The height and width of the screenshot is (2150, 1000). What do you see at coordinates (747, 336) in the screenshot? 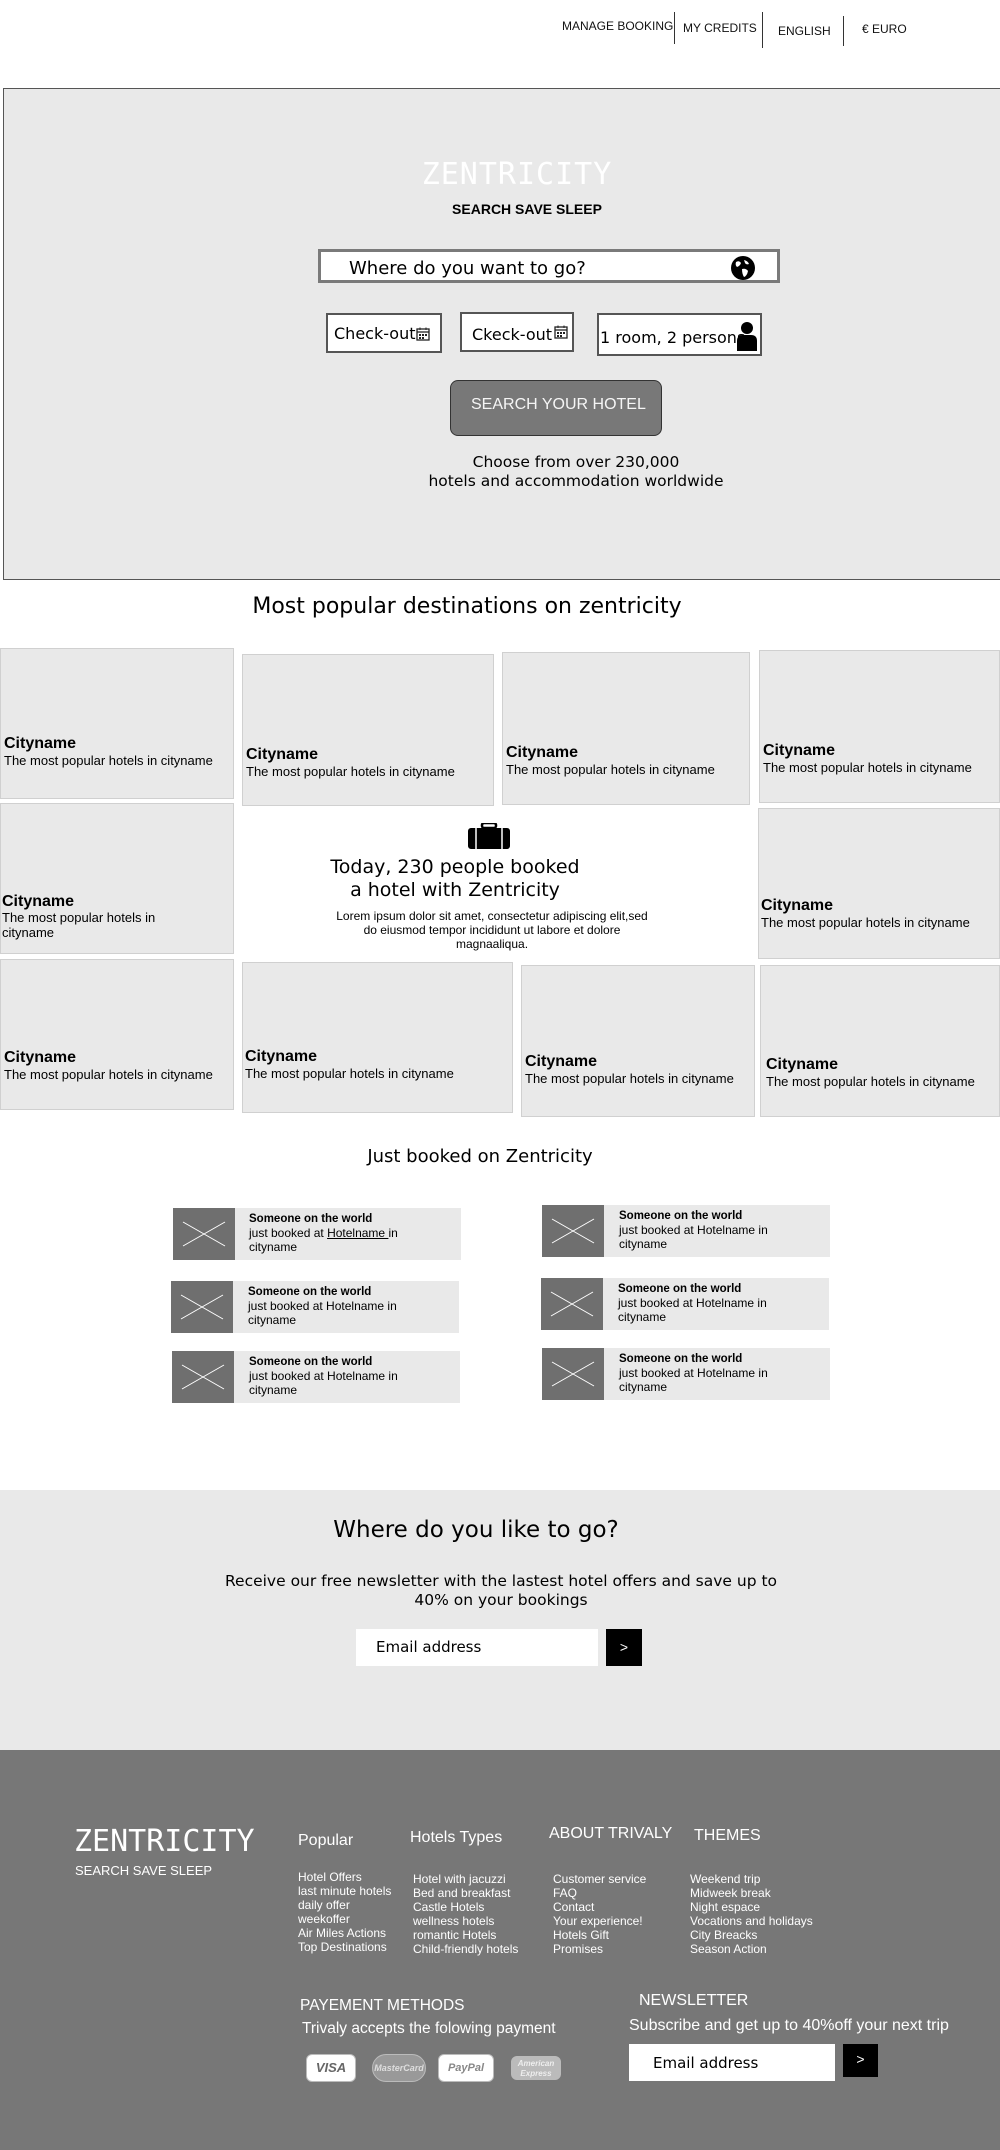
I see `person-icon` at bounding box center [747, 336].